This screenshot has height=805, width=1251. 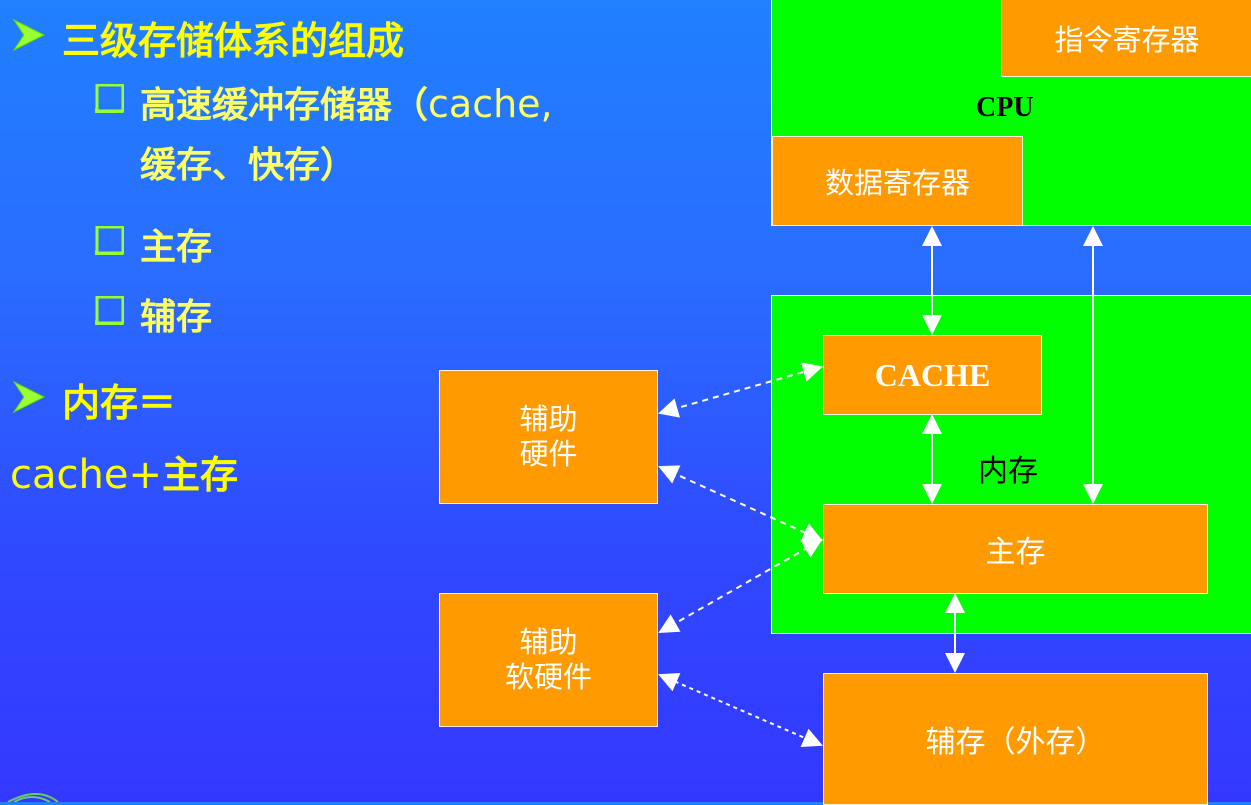 I want to click on dashed-aux-soft-main, so click(x=740, y=586).